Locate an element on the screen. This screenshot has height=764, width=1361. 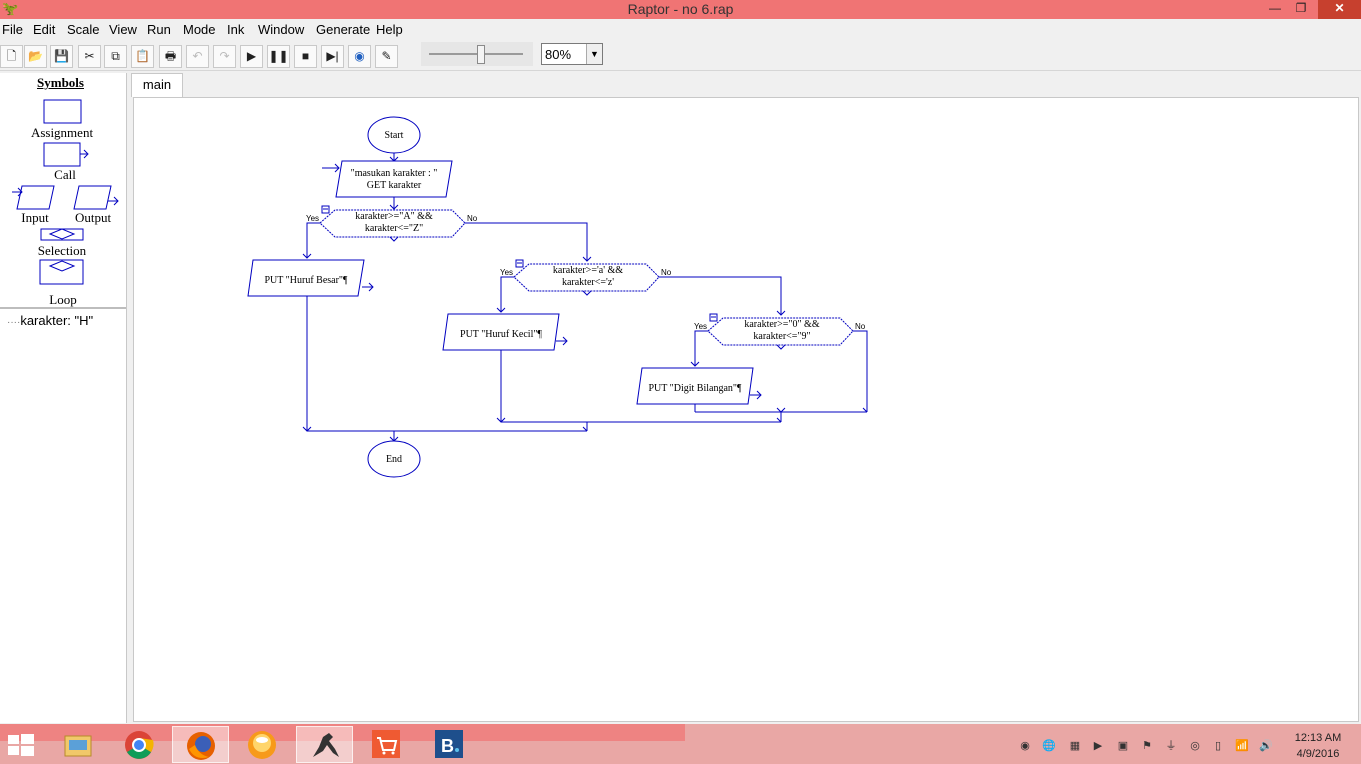
assignment-label: Assignment is located at coordinates (62, 132).